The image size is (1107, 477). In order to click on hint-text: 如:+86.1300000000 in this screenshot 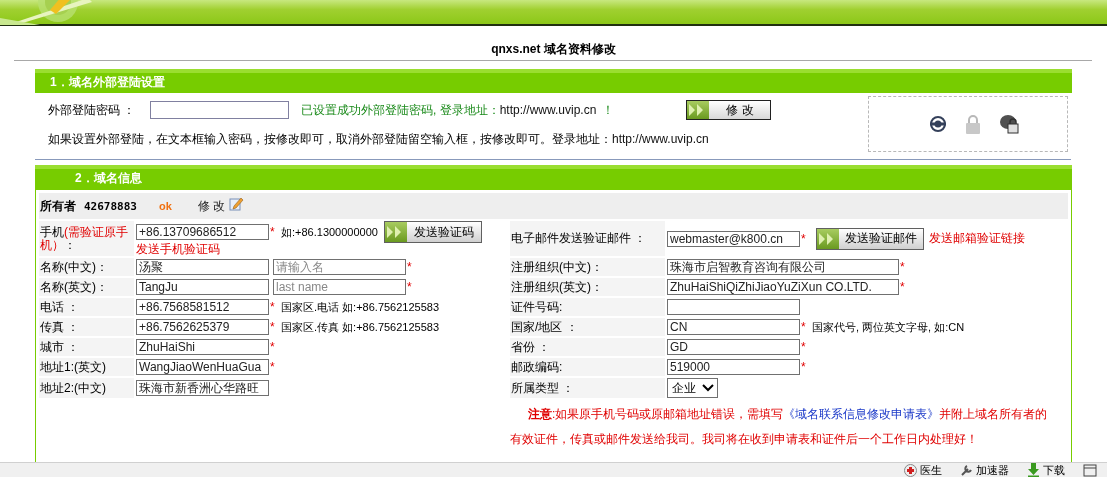, I will do `click(329, 232)`.